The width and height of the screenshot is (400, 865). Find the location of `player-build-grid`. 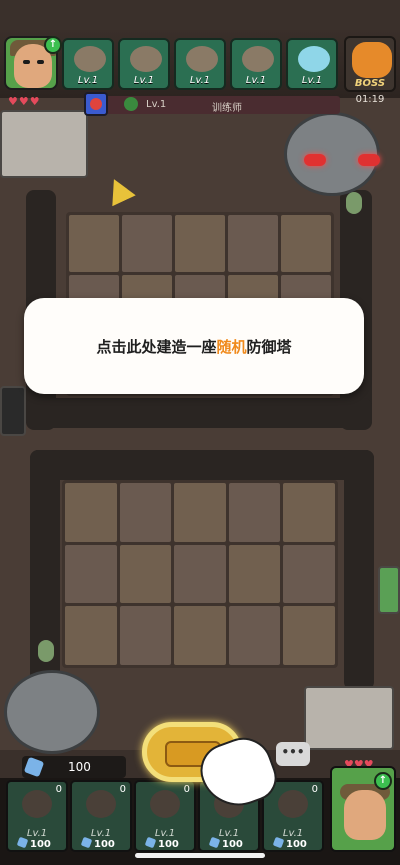

player-build-grid is located at coordinates (200, 574).